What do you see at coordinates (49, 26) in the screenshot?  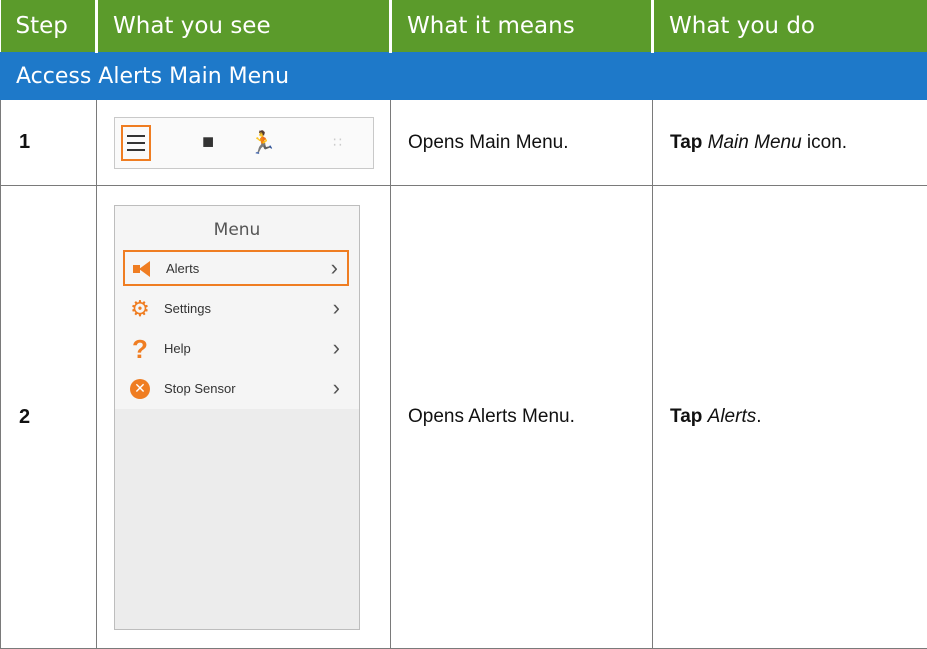 I see `header-step: Step` at bounding box center [49, 26].